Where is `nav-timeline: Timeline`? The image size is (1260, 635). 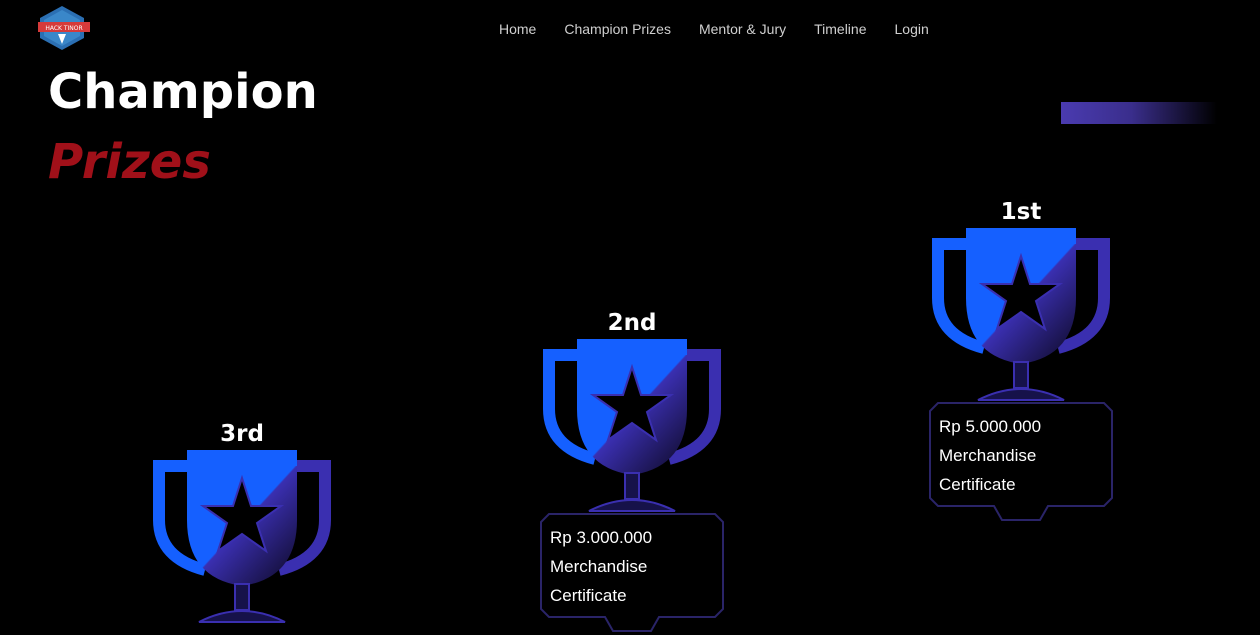 nav-timeline: Timeline is located at coordinates (840, 29).